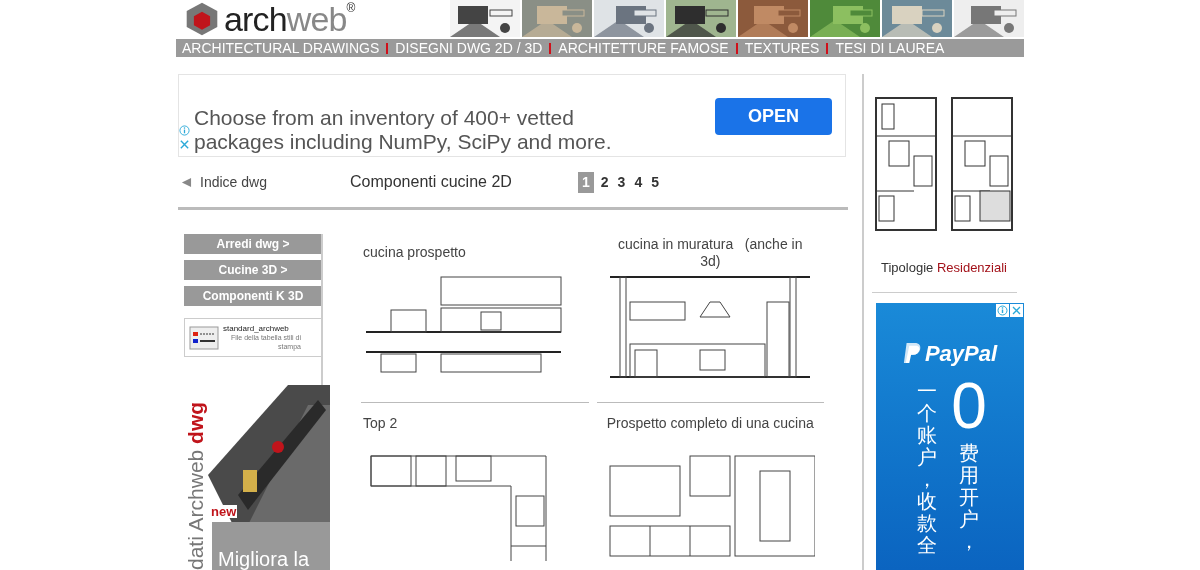 The width and height of the screenshot is (1200, 570). I want to click on paypal-logo-icon, so click(911, 353).